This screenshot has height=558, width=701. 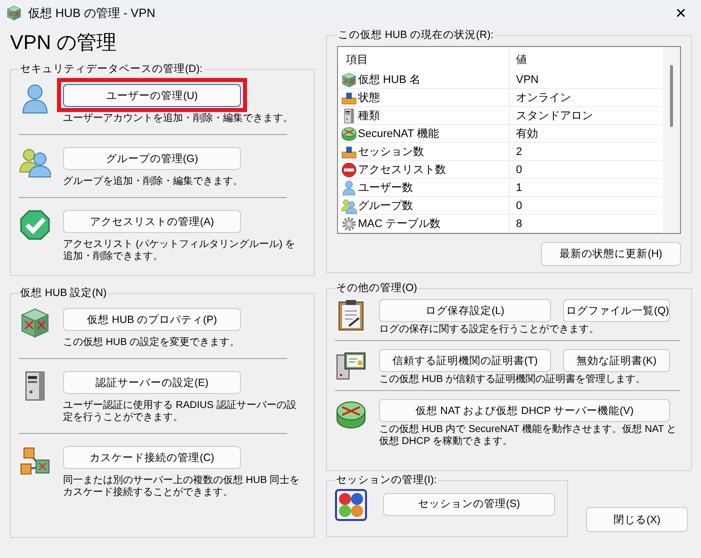 What do you see at coordinates (527, 80) in the screenshot?
I see `table-cell-text: VPN` at bounding box center [527, 80].